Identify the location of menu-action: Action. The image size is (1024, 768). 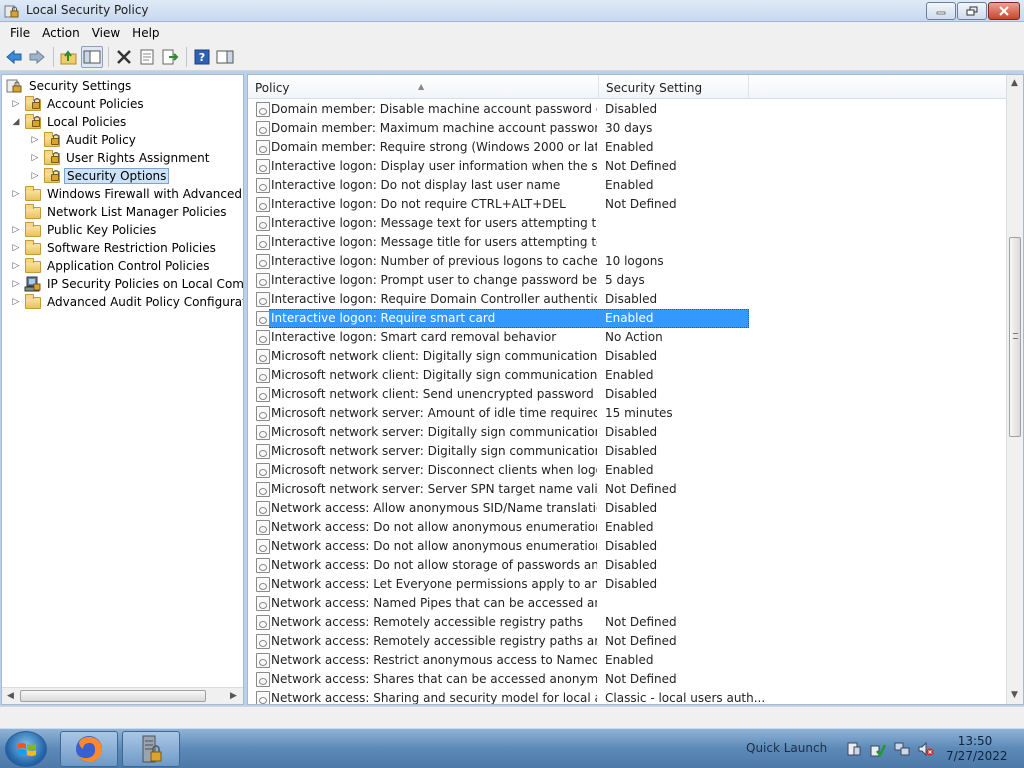
(61, 33).